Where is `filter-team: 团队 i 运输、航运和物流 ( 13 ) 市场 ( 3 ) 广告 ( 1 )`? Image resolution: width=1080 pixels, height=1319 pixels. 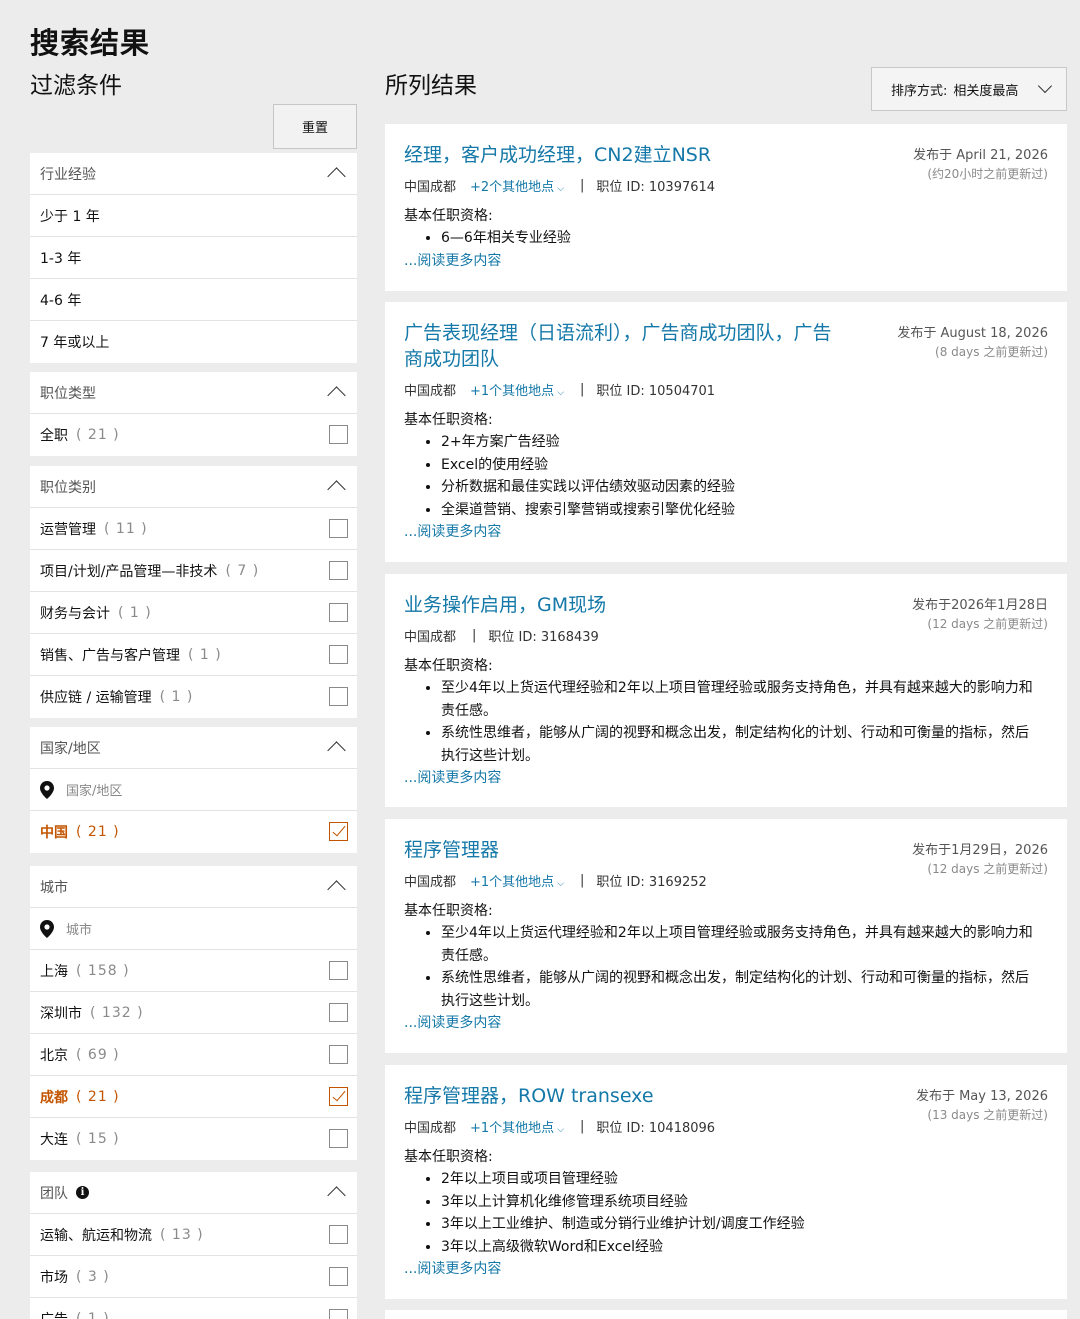
filter-team: 团队 i 运输、航运和物流 ( 13 ) 市场 ( 3 ) 广告 ( 1 ) is located at coordinates (193, 1245).